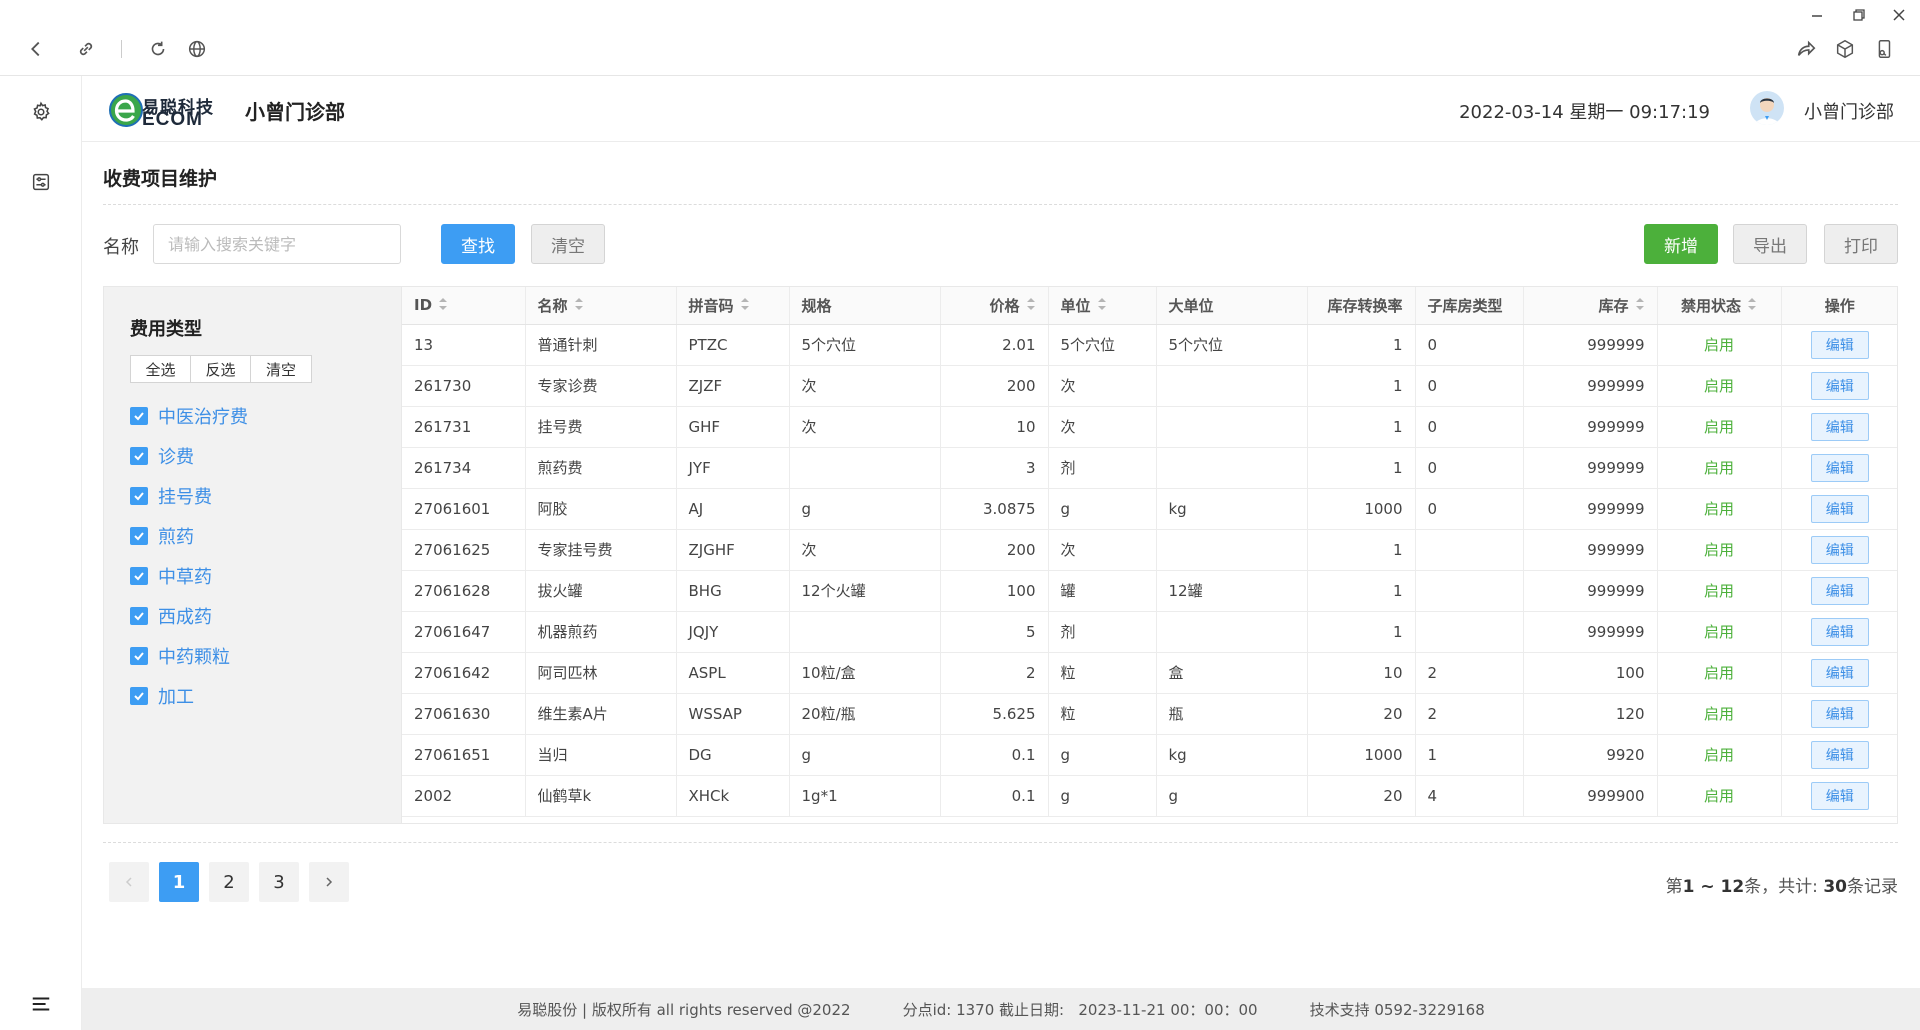  I want to click on close-icon, so click(1899, 15).